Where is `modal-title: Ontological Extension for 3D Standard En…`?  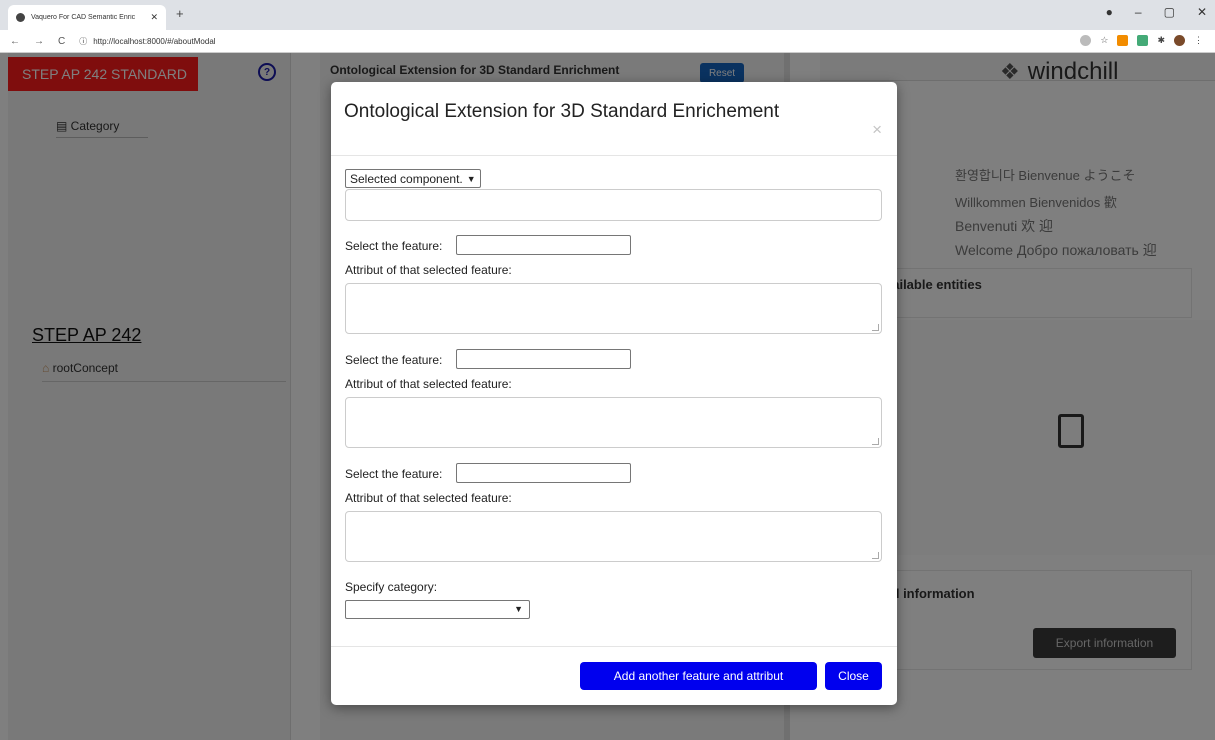
modal-title: Ontological Extension for 3D Standard En… is located at coordinates (562, 111).